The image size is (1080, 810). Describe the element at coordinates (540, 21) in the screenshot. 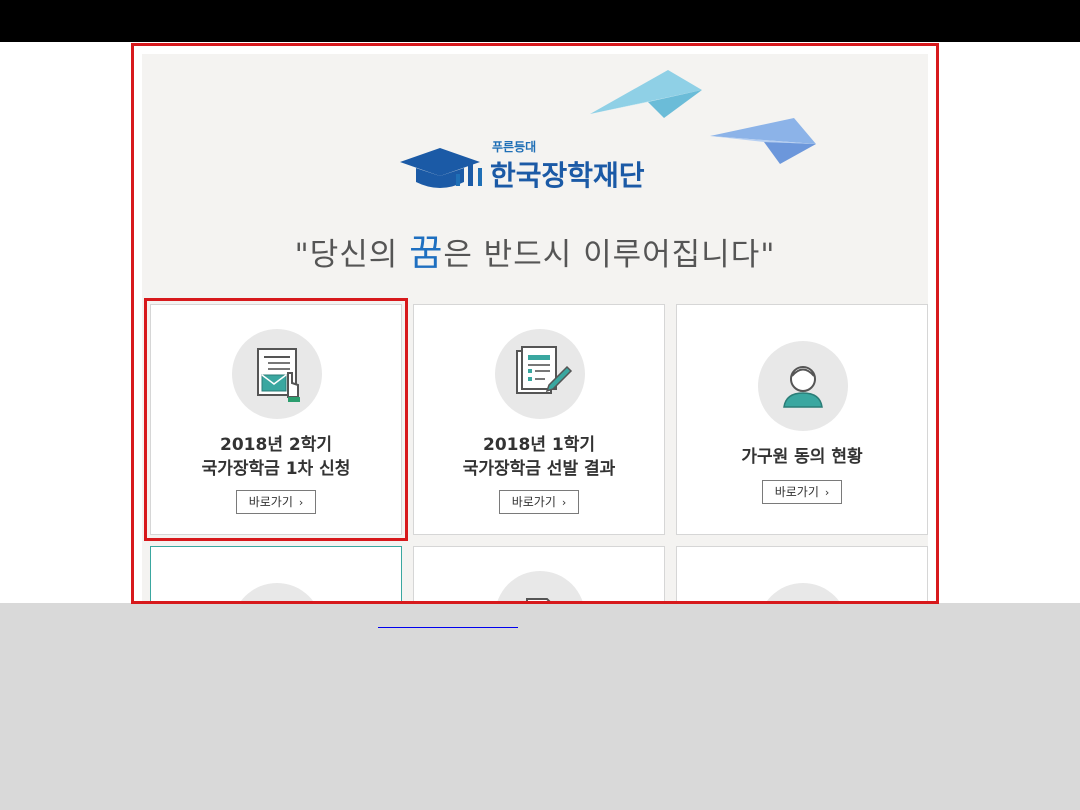

I see `top-black-bar` at that location.